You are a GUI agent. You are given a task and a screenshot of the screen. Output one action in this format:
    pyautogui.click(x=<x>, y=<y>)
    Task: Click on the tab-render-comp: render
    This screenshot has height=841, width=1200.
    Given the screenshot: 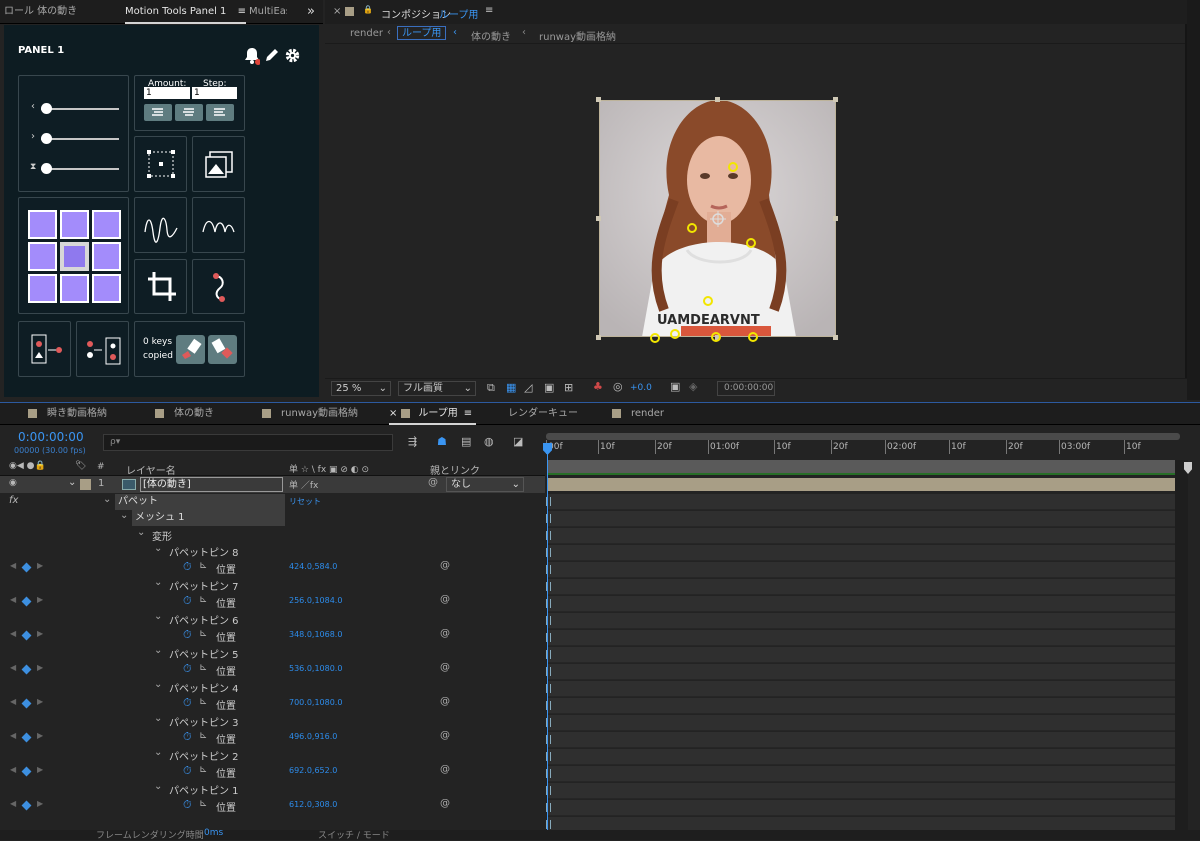 What is the action you would take?
    pyautogui.click(x=638, y=414)
    